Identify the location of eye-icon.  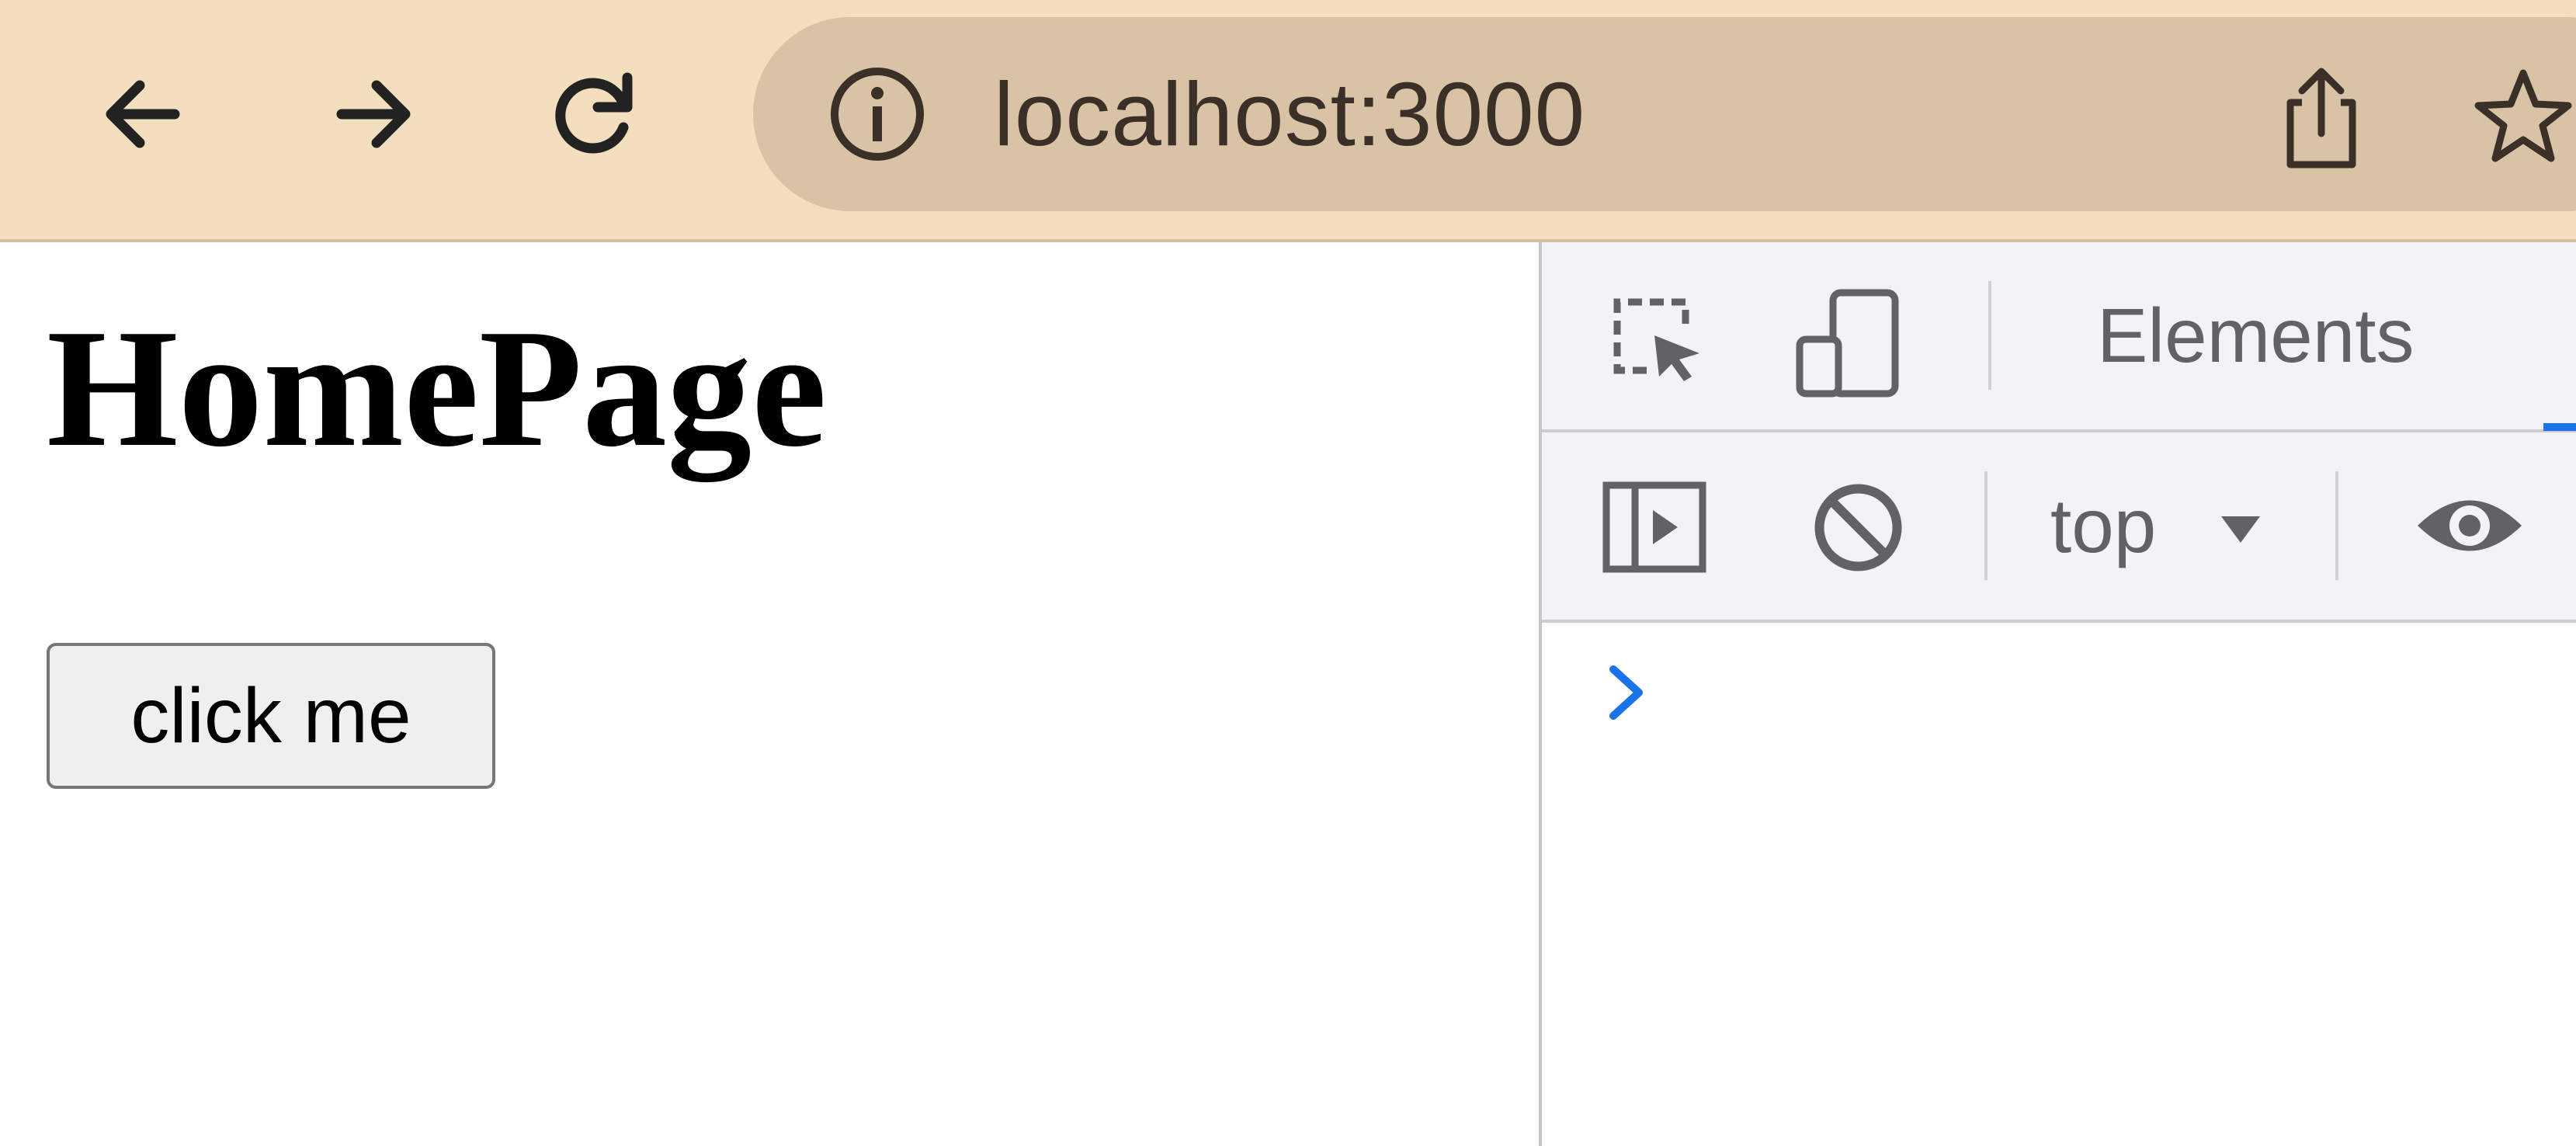
(2469, 525).